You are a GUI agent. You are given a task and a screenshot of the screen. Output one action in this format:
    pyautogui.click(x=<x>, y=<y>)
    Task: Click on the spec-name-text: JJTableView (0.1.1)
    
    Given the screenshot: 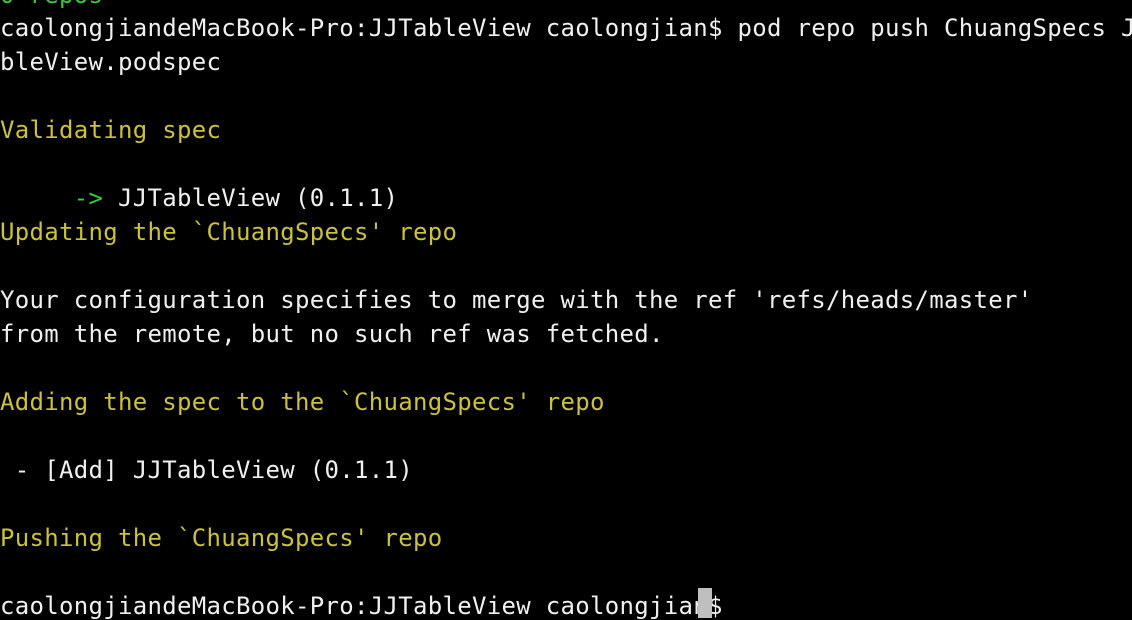 What is the action you would take?
    pyautogui.click(x=251, y=198)
    